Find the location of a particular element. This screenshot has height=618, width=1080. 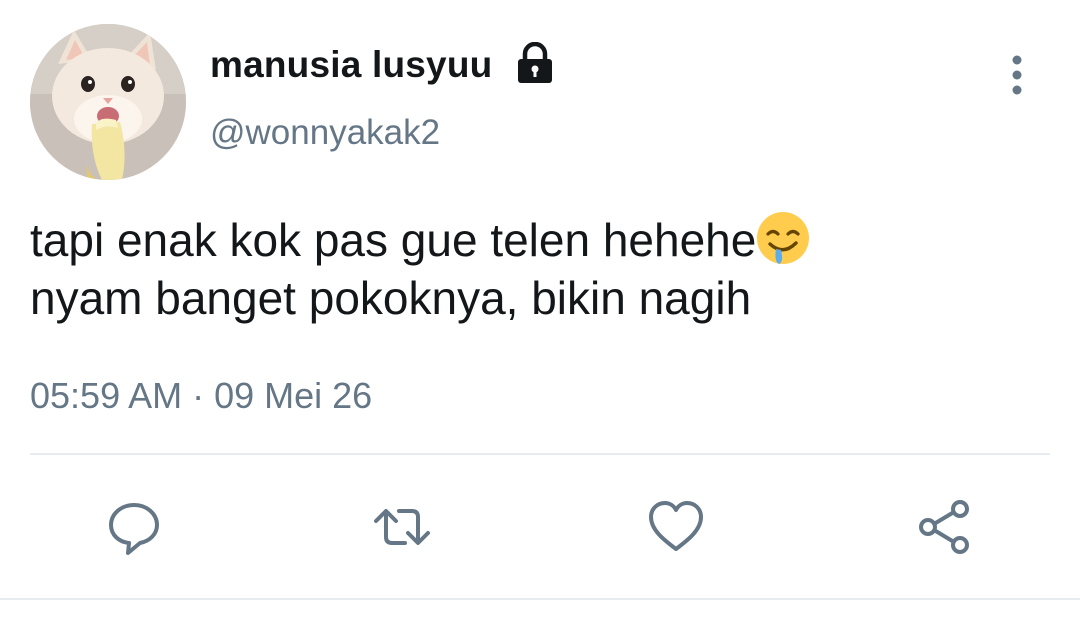

tweet-line-2: nyam banget pokoknya, bikin nagih is located at coordinates (391, 298).